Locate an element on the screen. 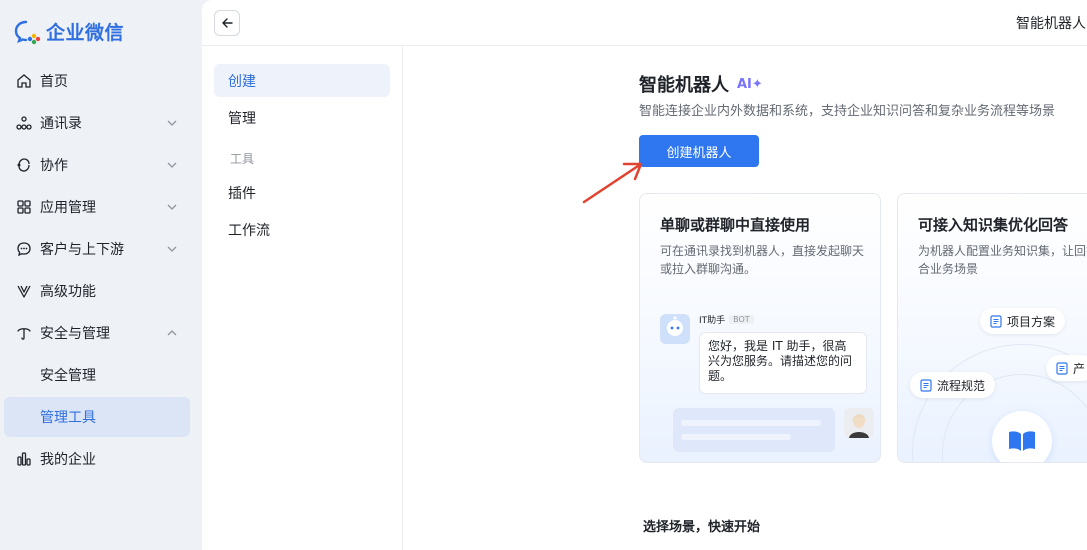  knowledge-chip: 项目方案 is located at coordinates (1023, 321).